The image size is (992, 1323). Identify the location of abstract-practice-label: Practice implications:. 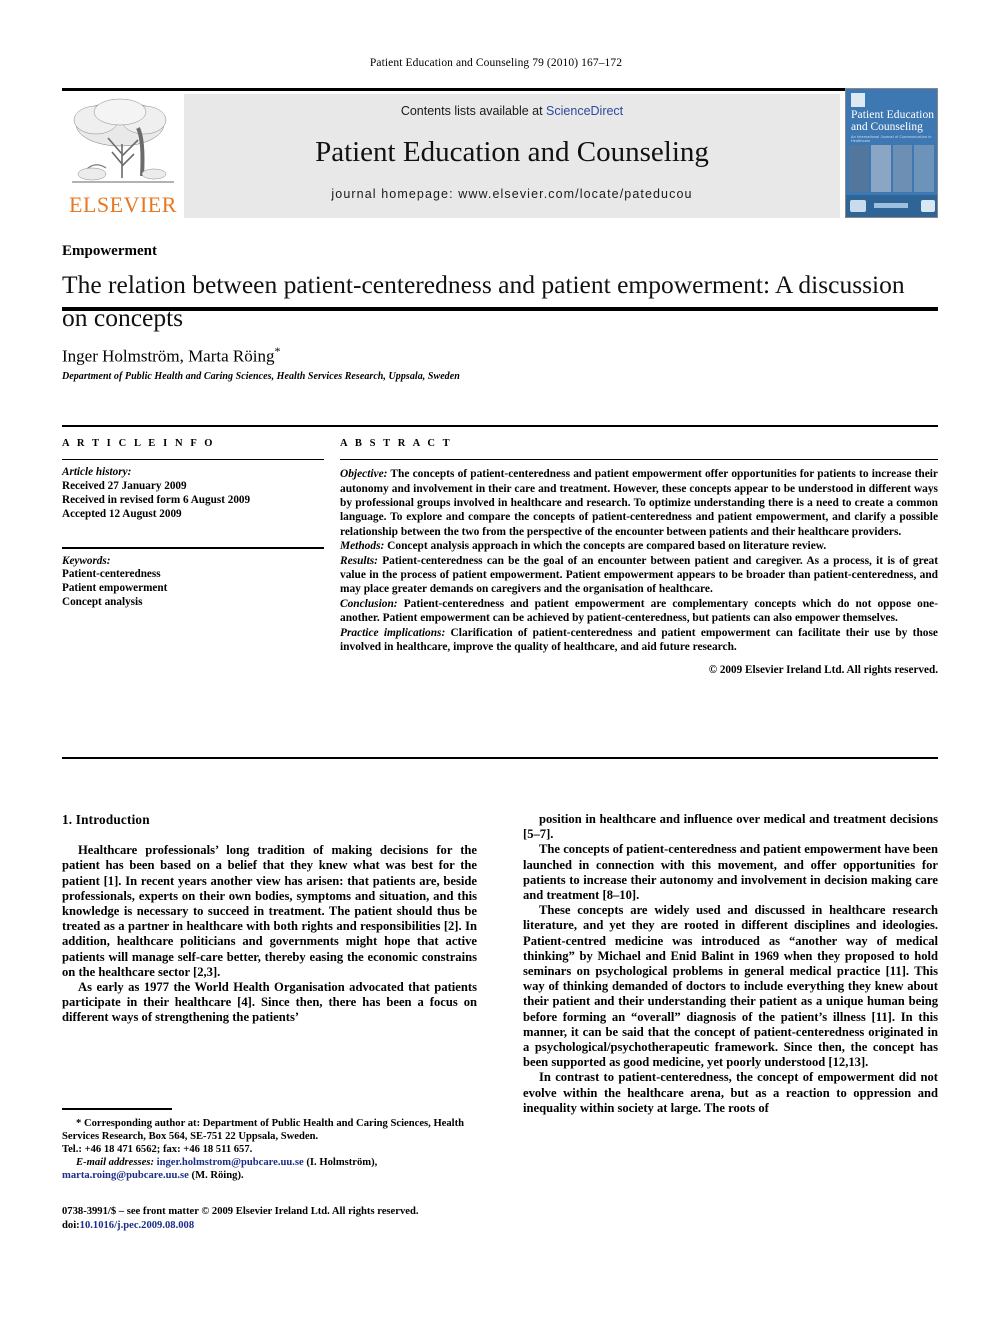
(393, 632).